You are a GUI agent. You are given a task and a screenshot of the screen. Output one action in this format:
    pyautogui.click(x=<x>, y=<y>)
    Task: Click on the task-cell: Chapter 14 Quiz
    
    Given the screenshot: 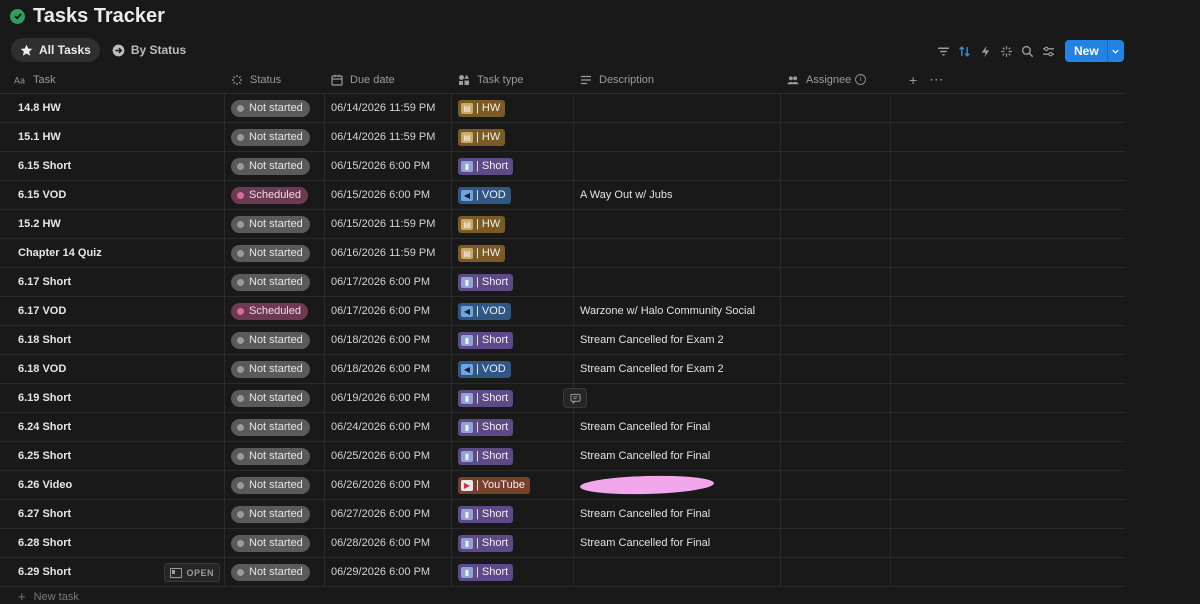 What is the action you would take?
    pyautogui.click(x=112, y=253)
    